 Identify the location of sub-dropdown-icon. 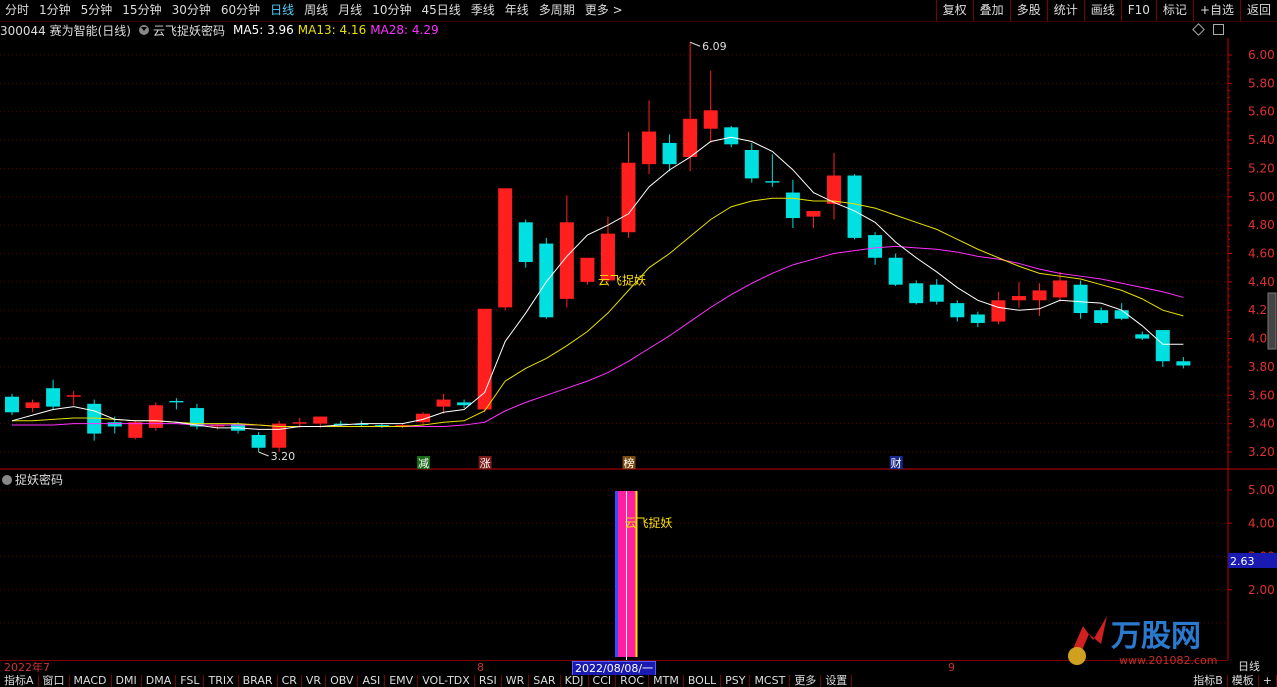
(7, 480).